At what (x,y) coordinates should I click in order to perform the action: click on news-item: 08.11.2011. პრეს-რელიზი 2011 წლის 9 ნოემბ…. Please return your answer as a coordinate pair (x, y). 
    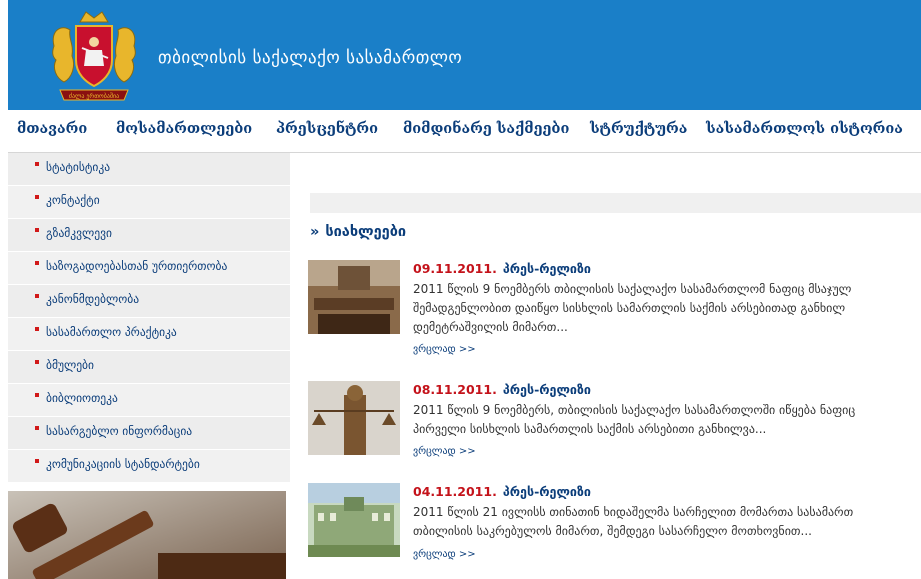
    Looking at the image, I should click on (614, 421).